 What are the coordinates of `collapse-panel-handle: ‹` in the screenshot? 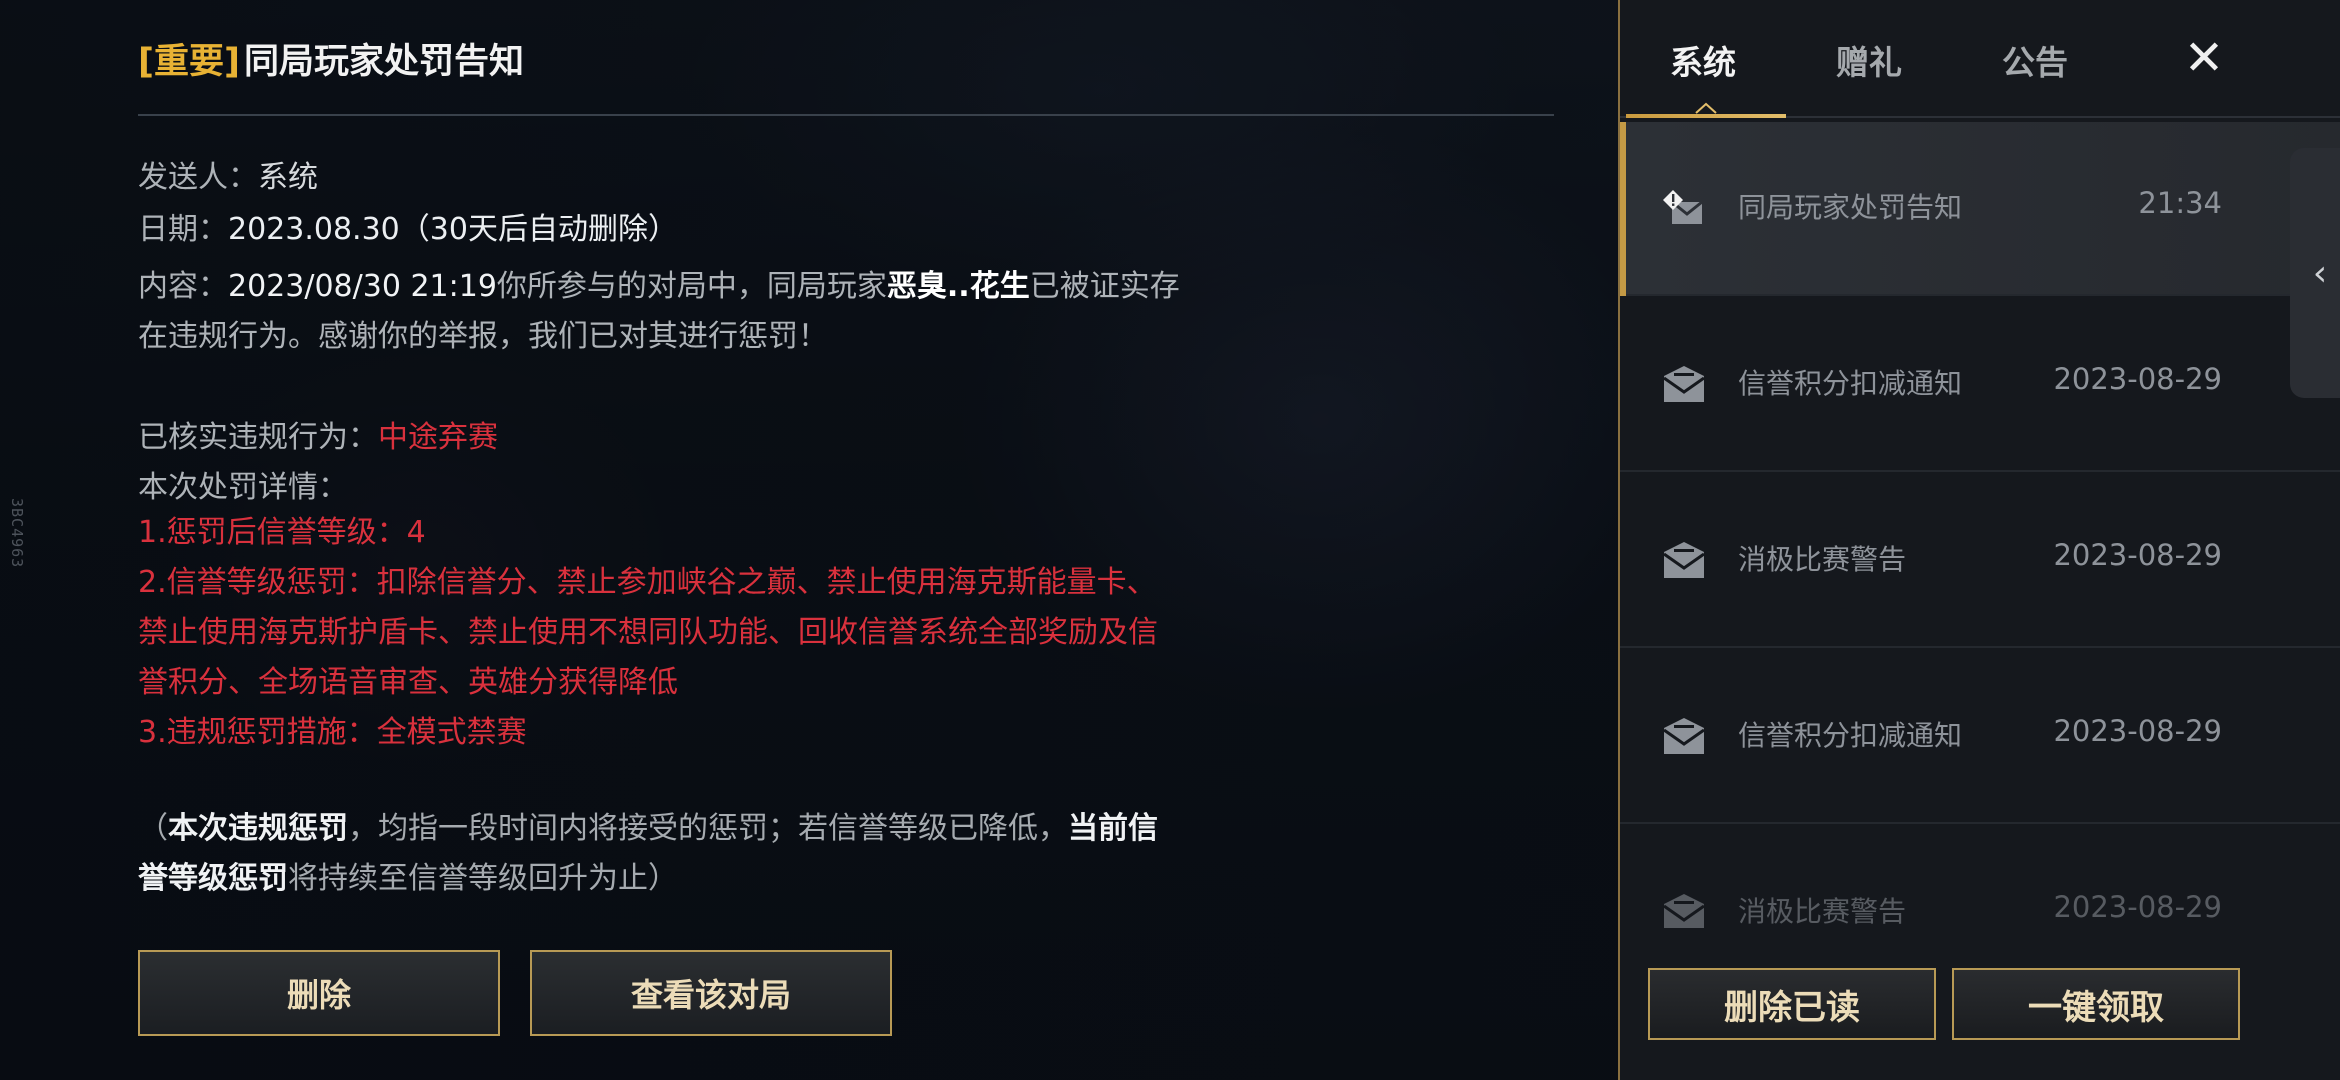 It's located at (2315, 273).